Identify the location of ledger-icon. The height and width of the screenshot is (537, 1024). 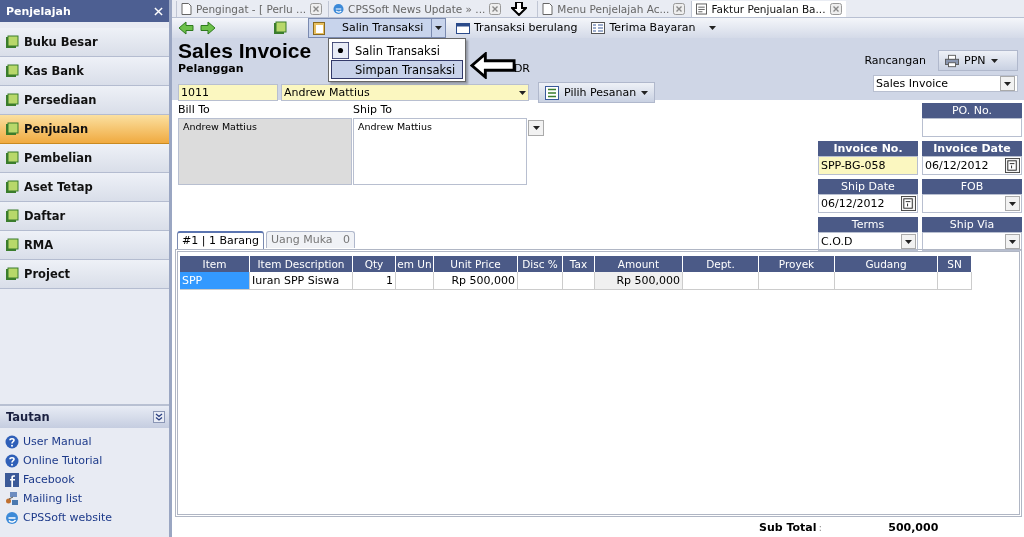
(280, 27).